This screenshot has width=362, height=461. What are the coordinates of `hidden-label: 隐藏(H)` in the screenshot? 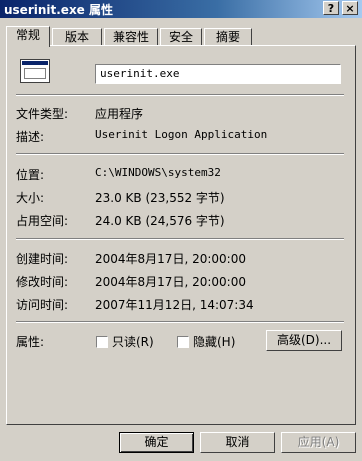 It's located at (214, 341).